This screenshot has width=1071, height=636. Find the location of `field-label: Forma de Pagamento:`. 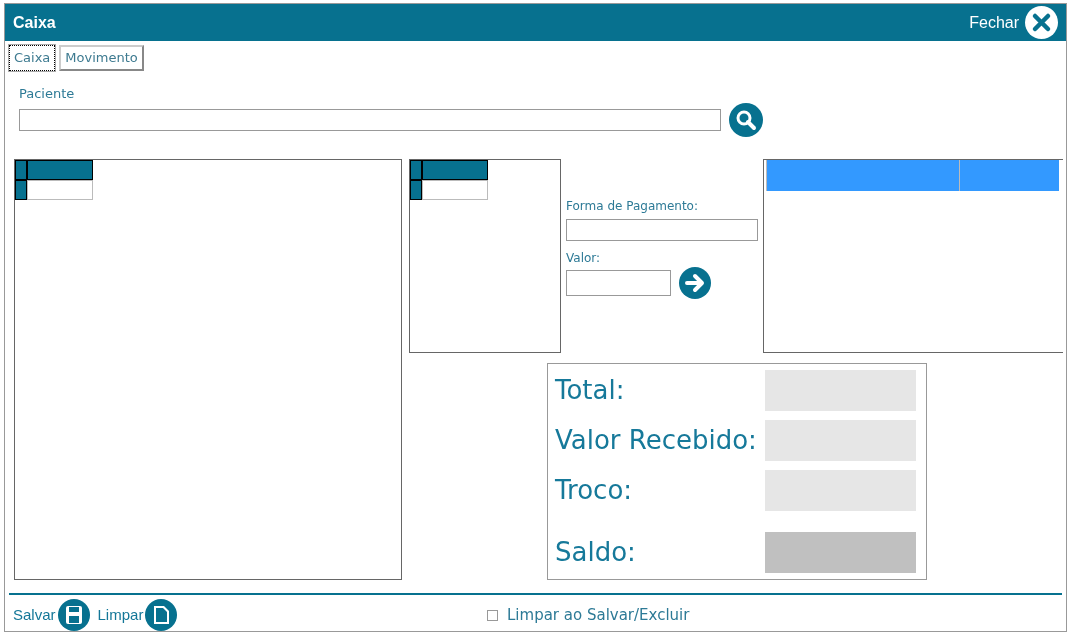

field-label: Forma de Pagamento: is located at coordinates (632, 206).